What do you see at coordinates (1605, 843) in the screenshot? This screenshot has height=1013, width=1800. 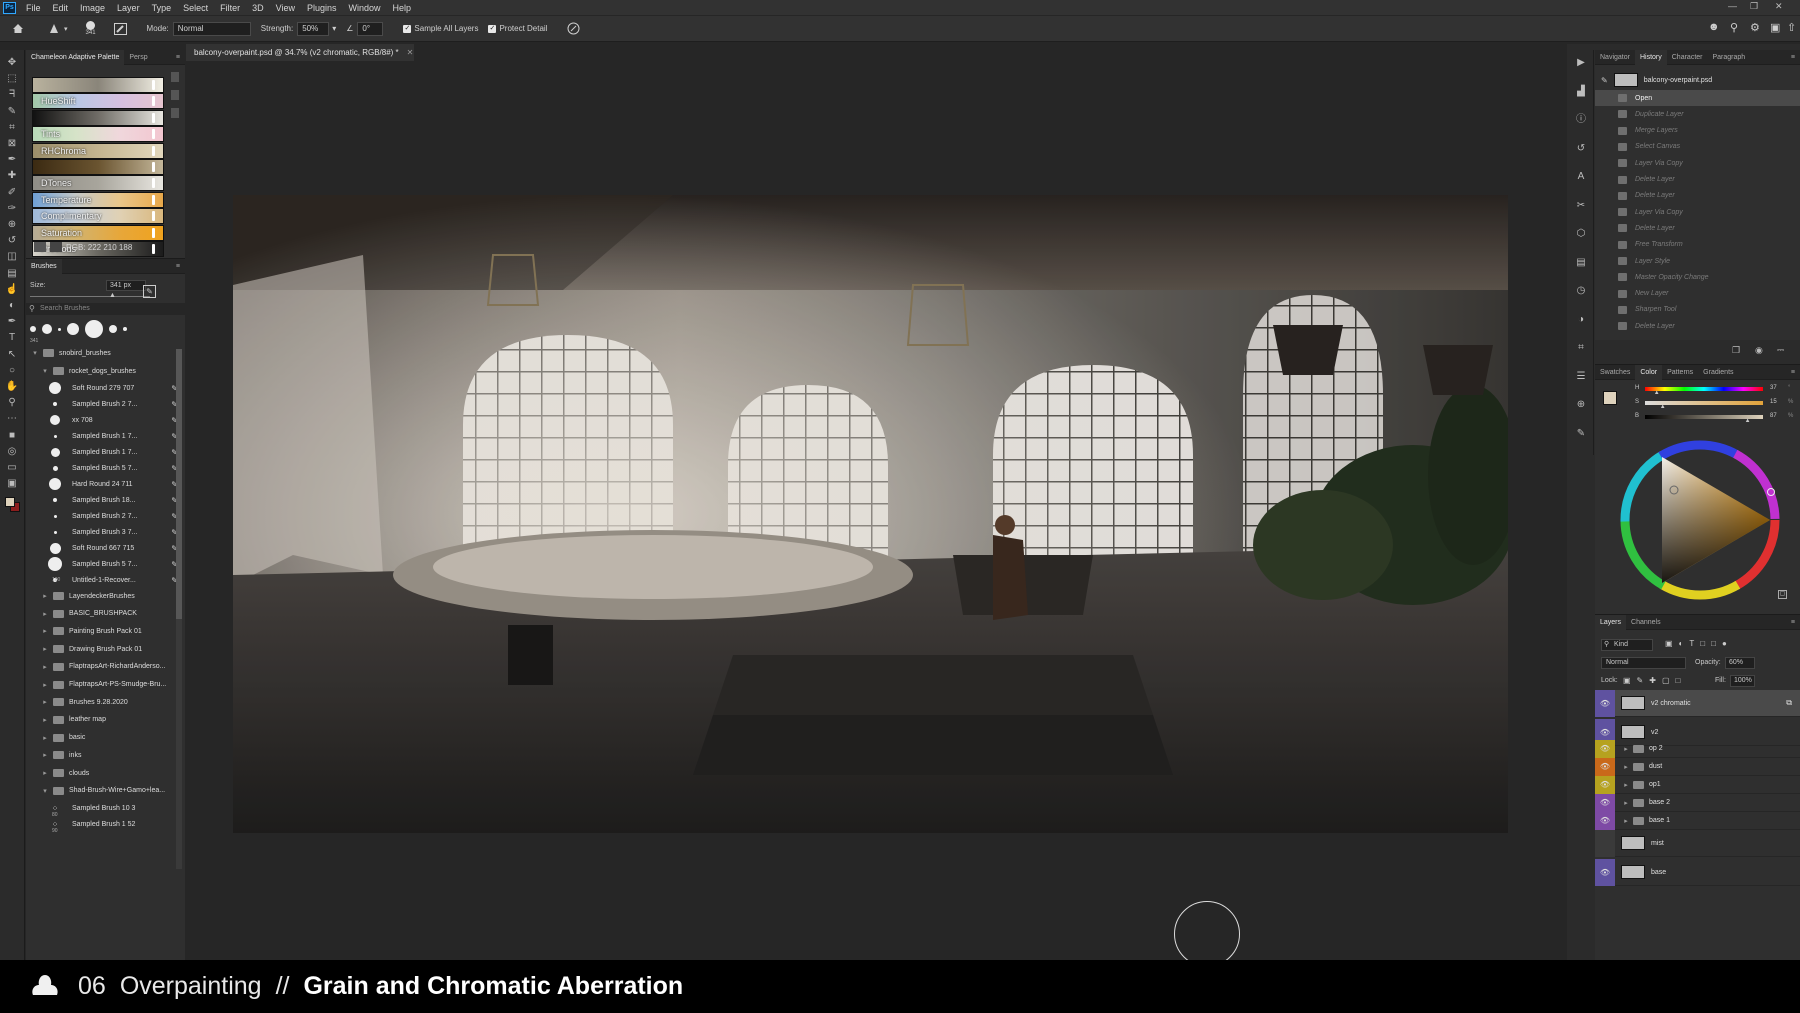 I see `eye-hidden-icon` at bounding box center [1605, 843].